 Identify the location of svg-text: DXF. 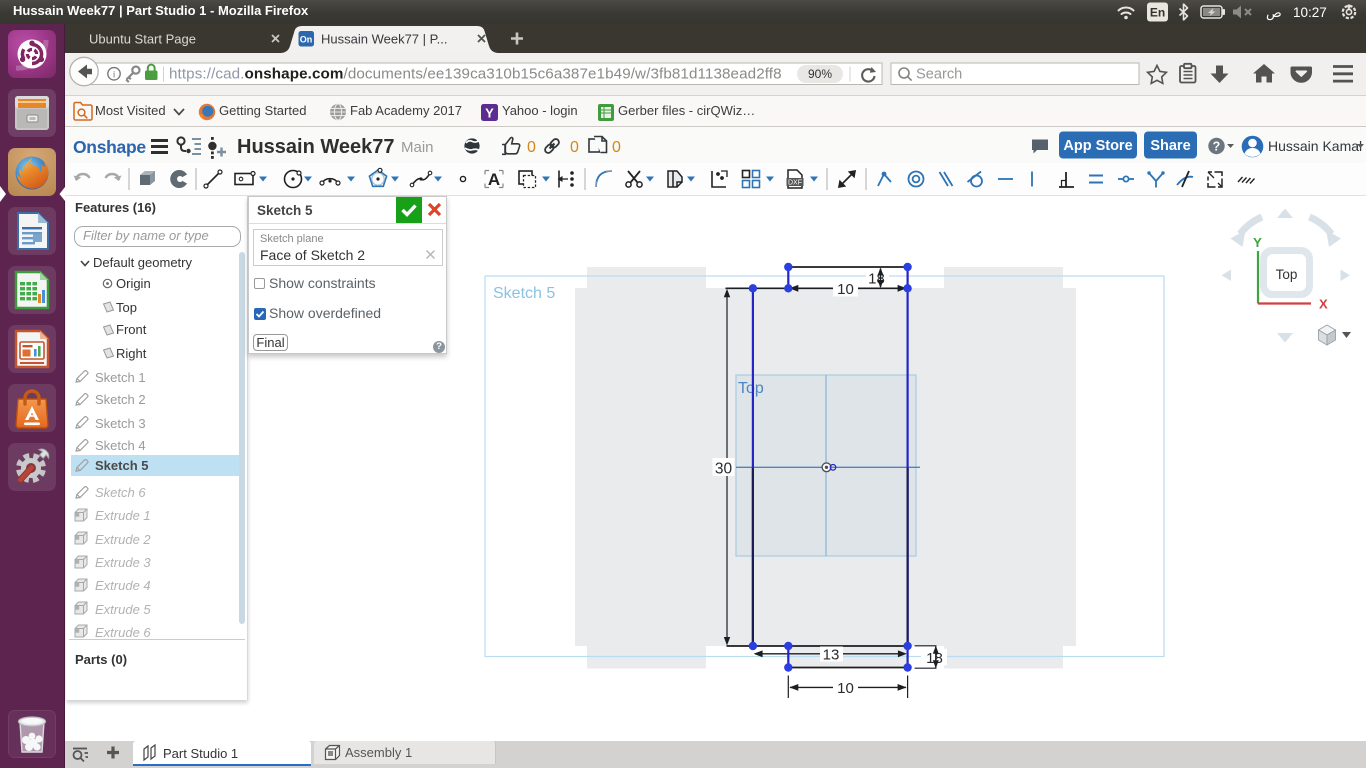
(795, 183).